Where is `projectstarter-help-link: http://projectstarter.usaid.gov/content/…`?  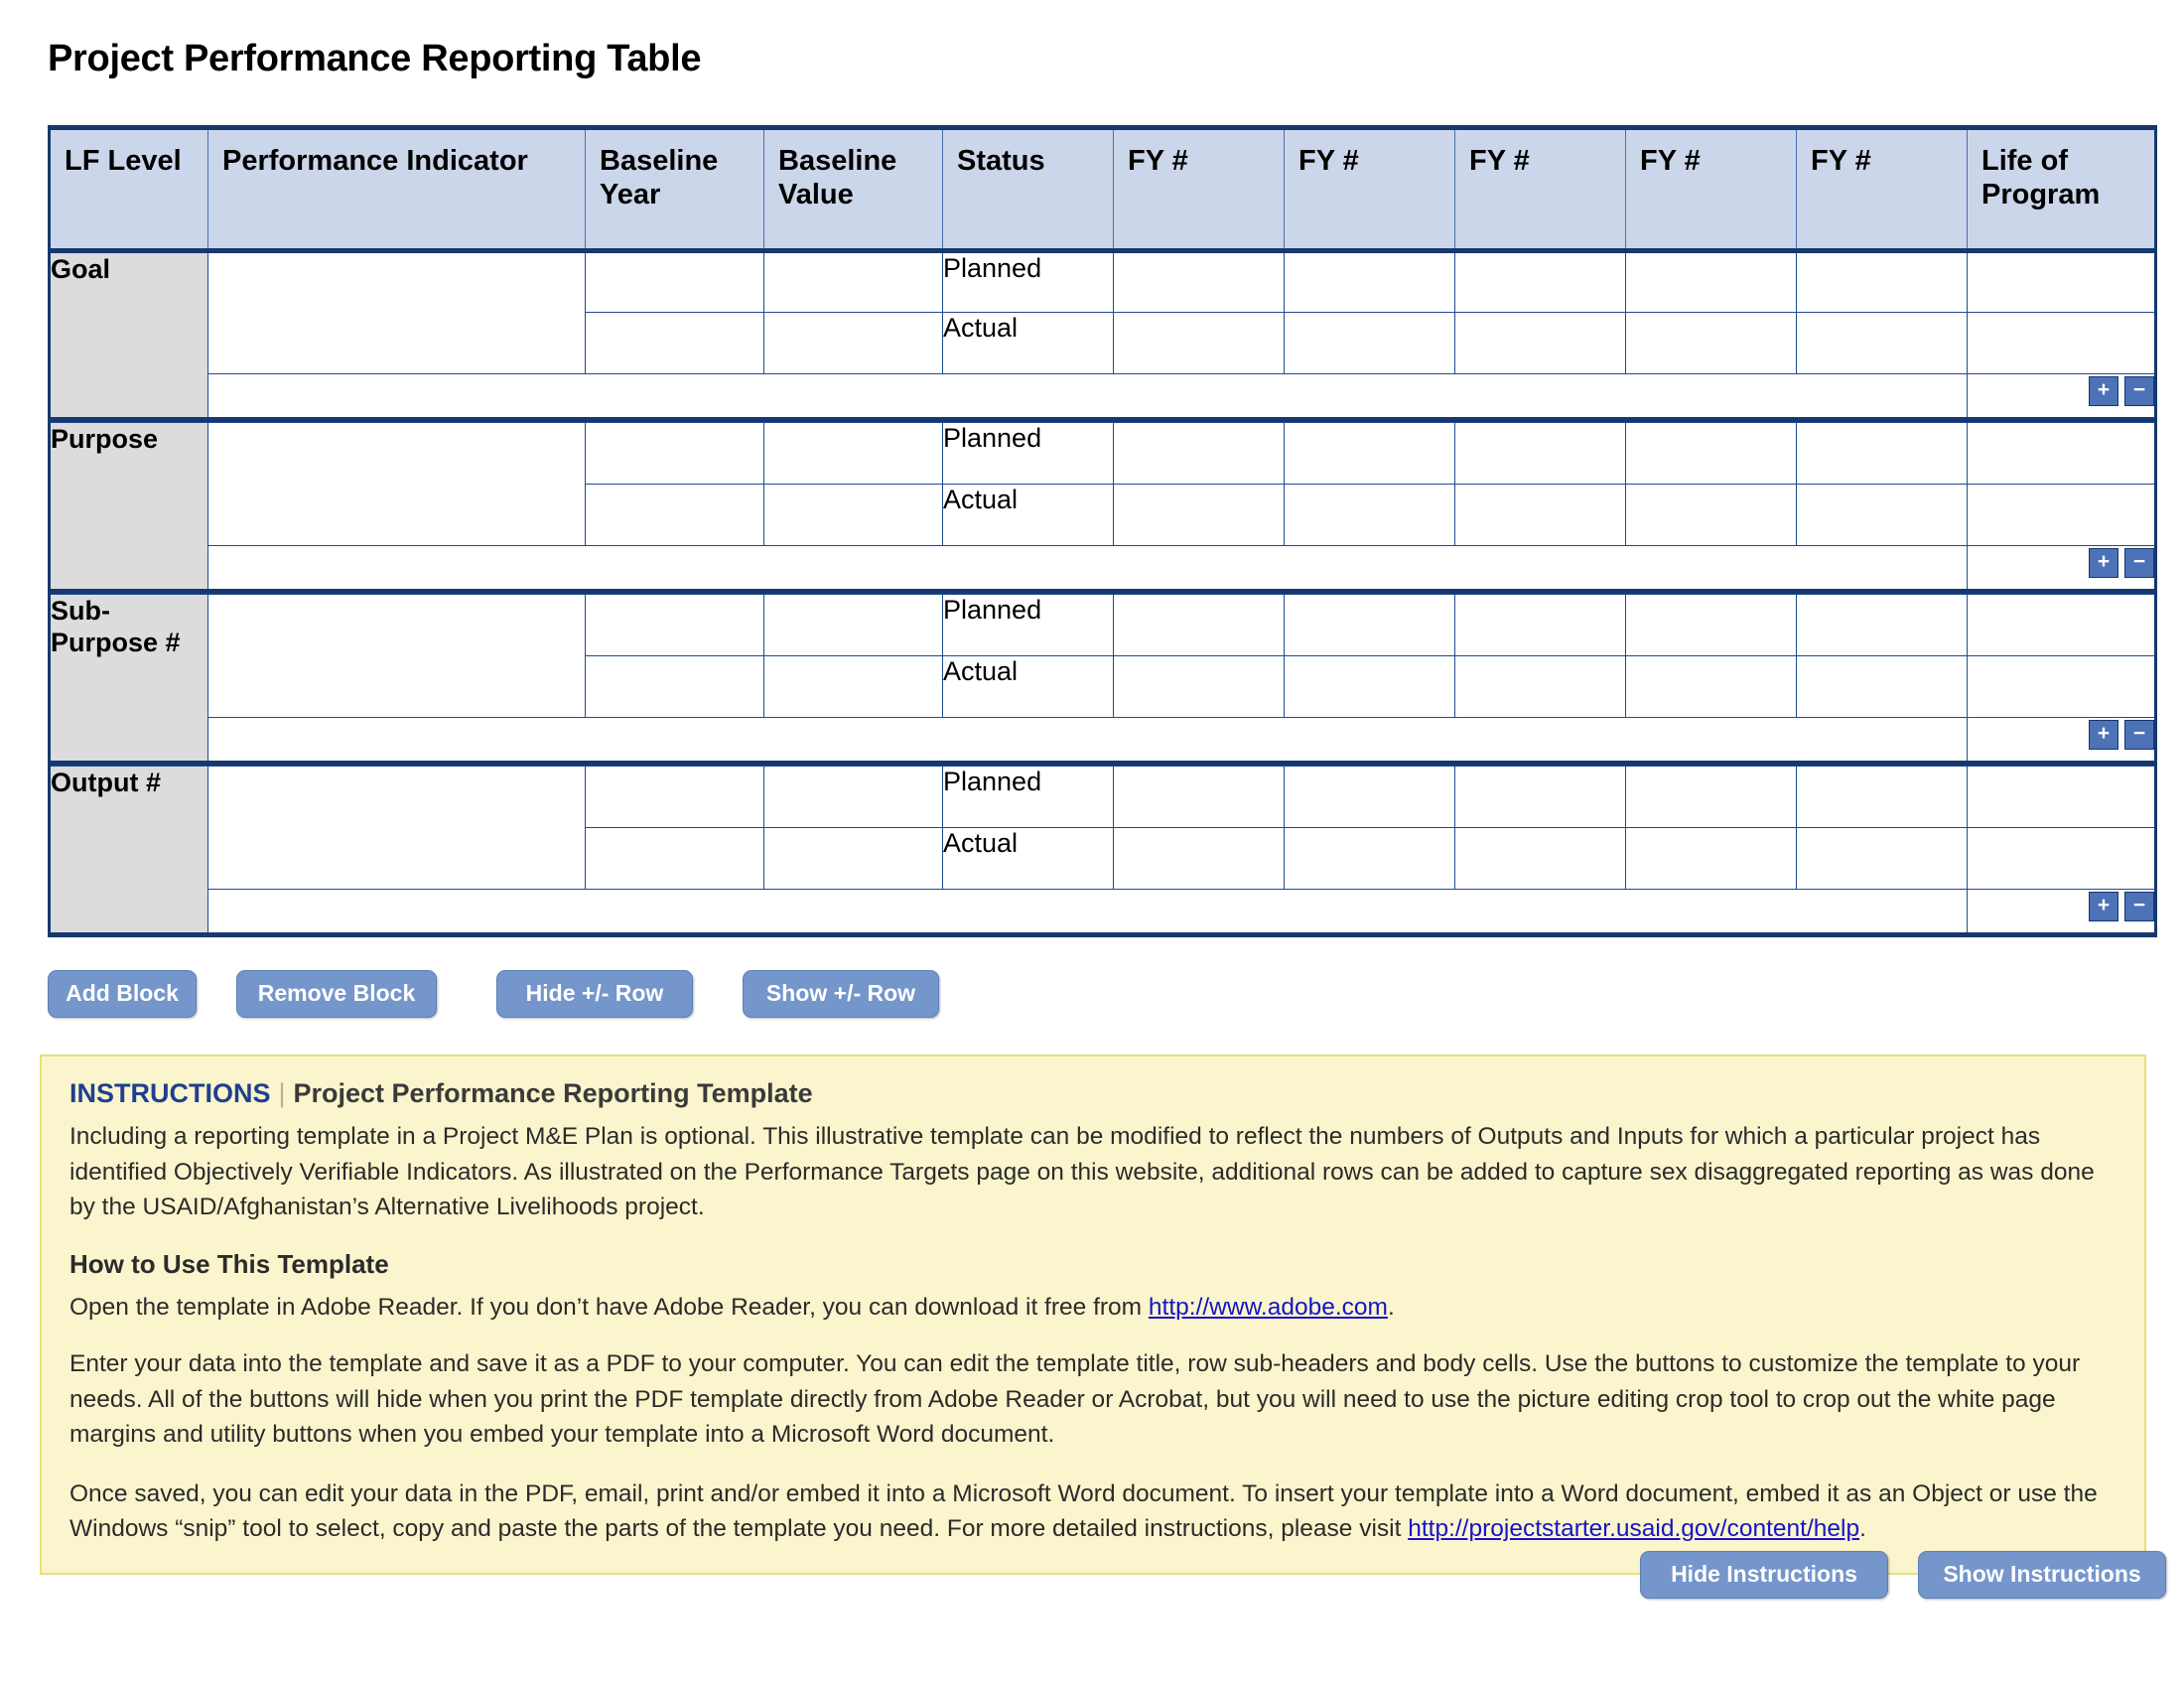
projectstarter-help-link: http://projectstarter.usaid.gov/content/… is located at coordinates (1633, 1528).